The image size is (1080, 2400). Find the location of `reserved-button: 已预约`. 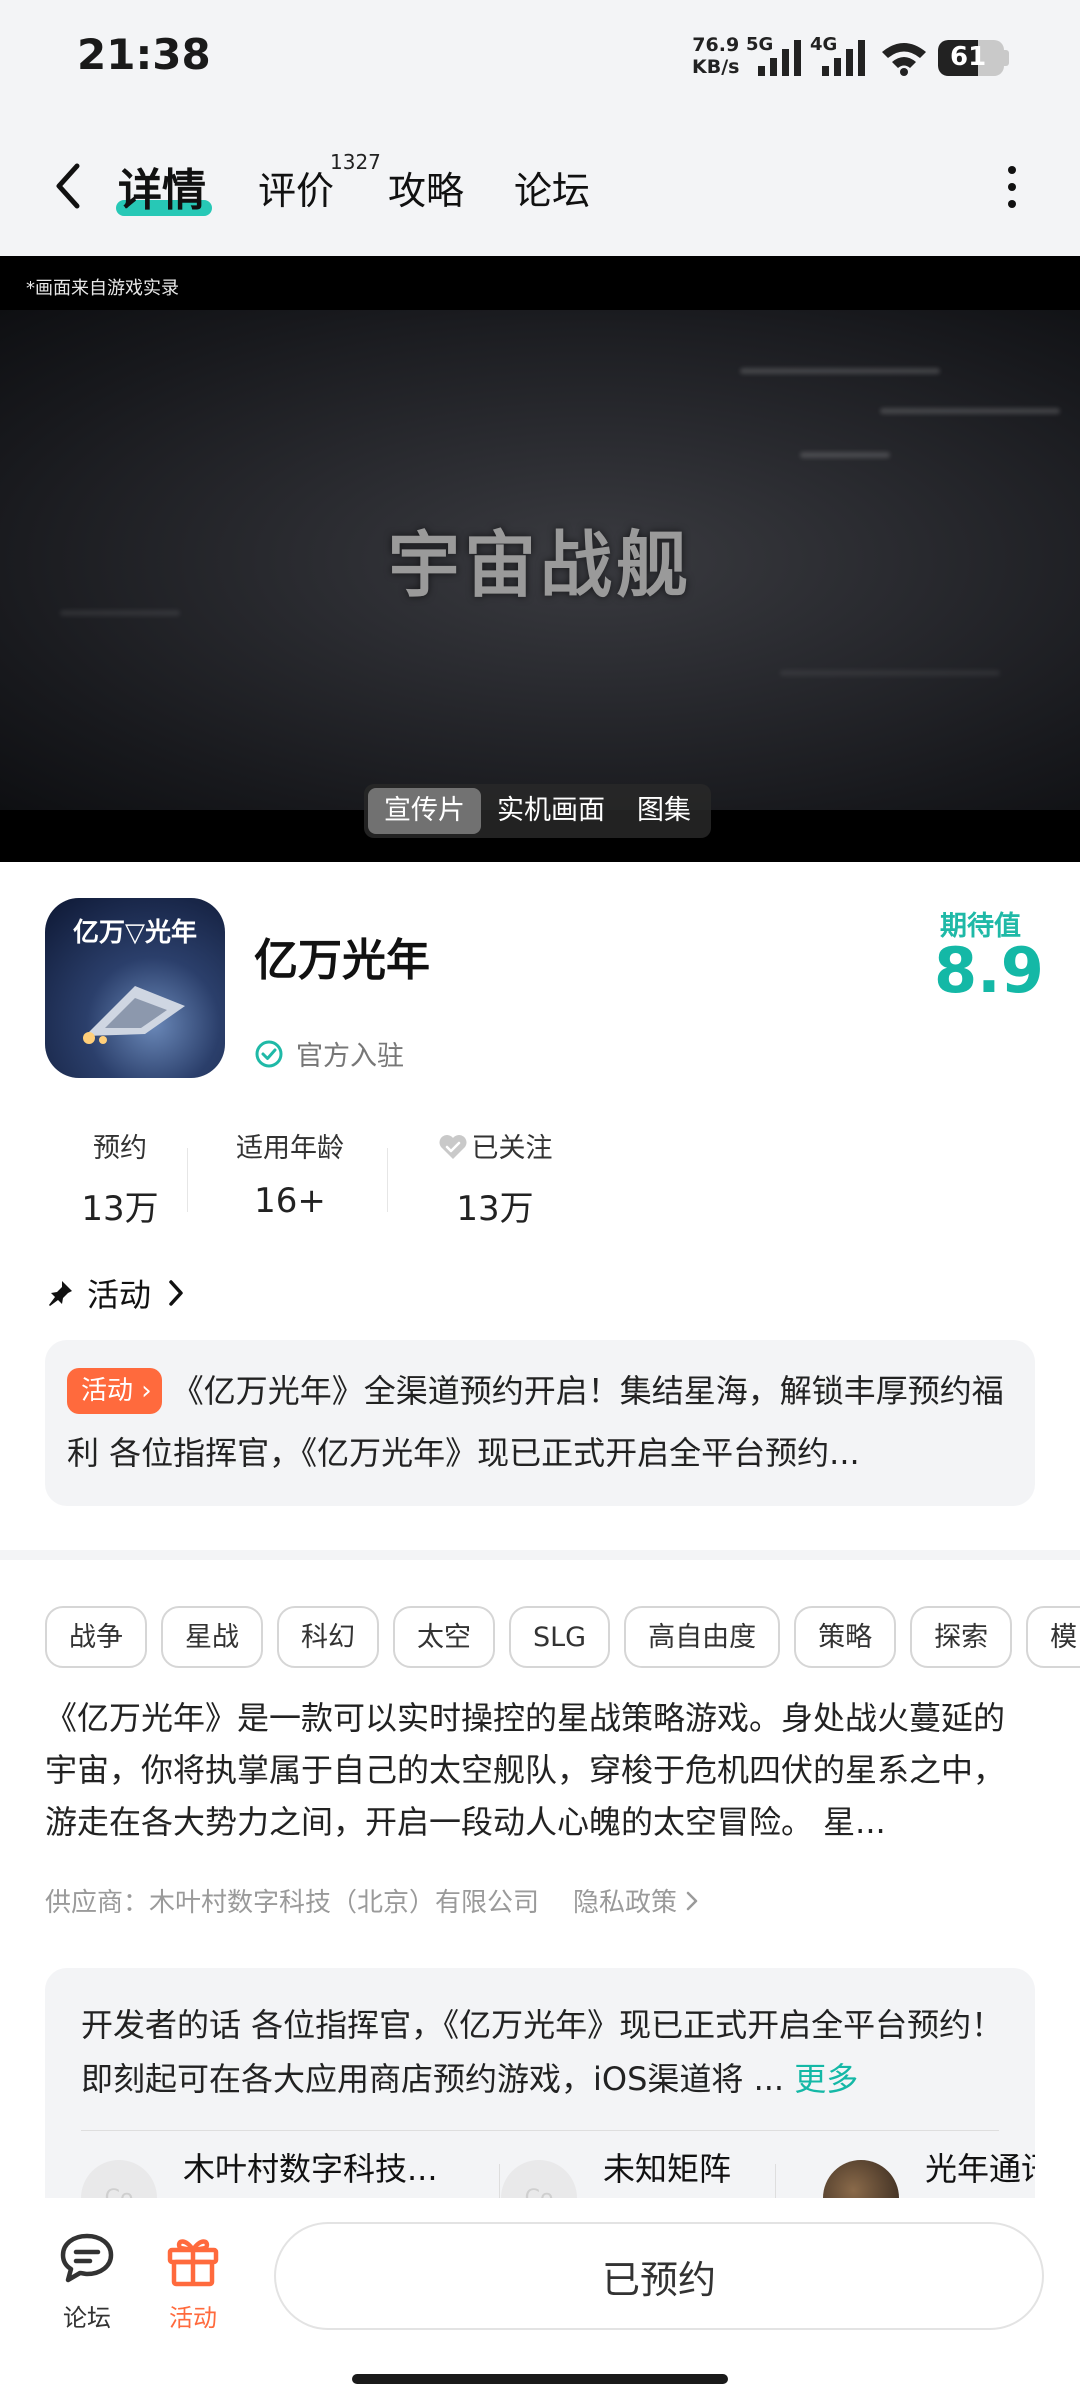

reserved-button: 已预约 is located at coordinates (659, 2276).